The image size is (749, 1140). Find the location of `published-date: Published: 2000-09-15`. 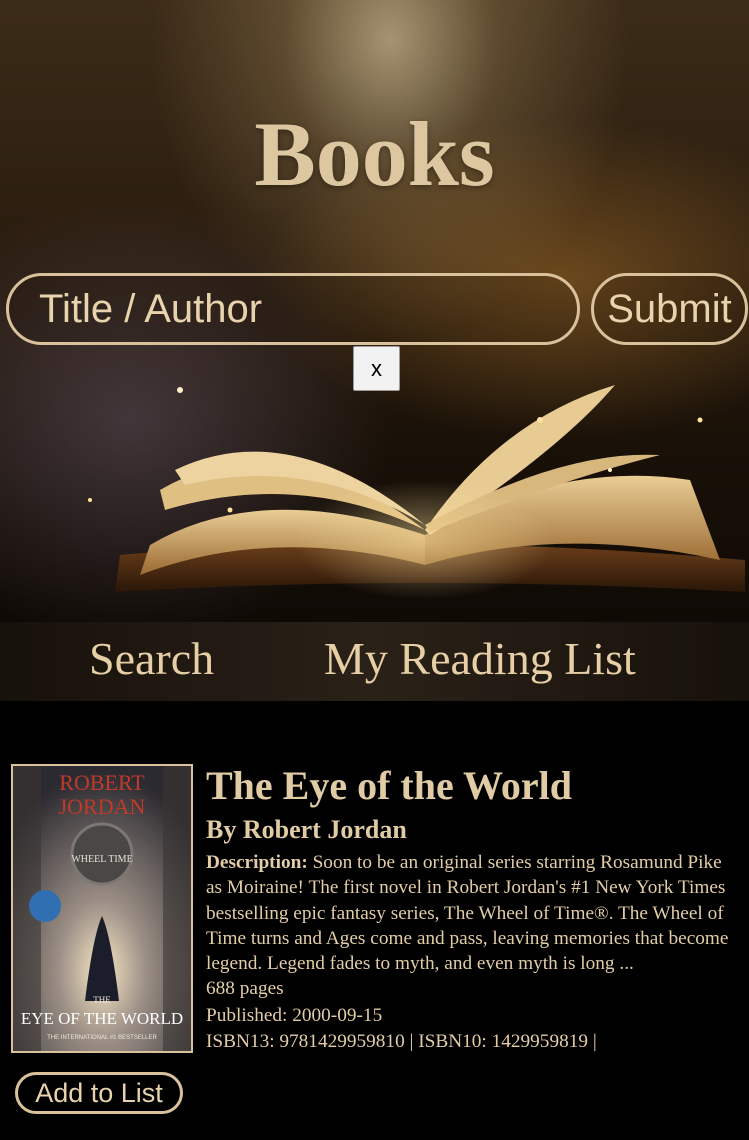

published-date: Published: 2000-09-15 is located at coordinates (294, 1015).